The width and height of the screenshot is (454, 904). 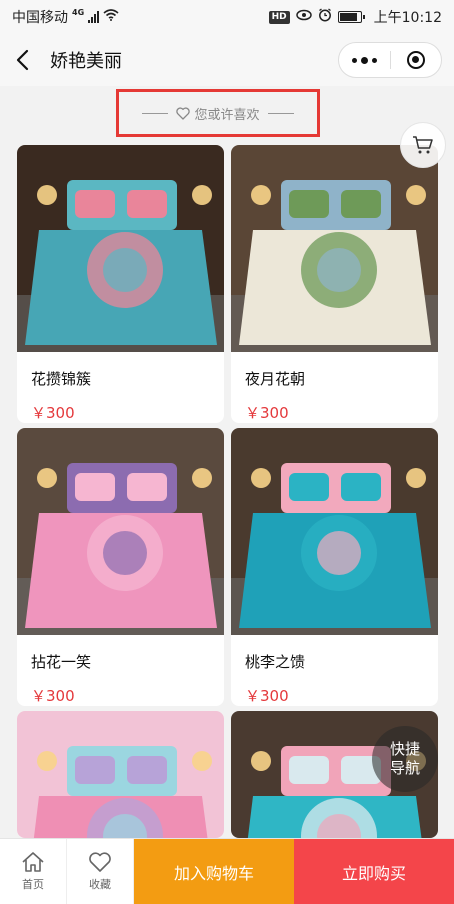 I want to click on time-label: 上午10:12, so click(x=407, y=18).